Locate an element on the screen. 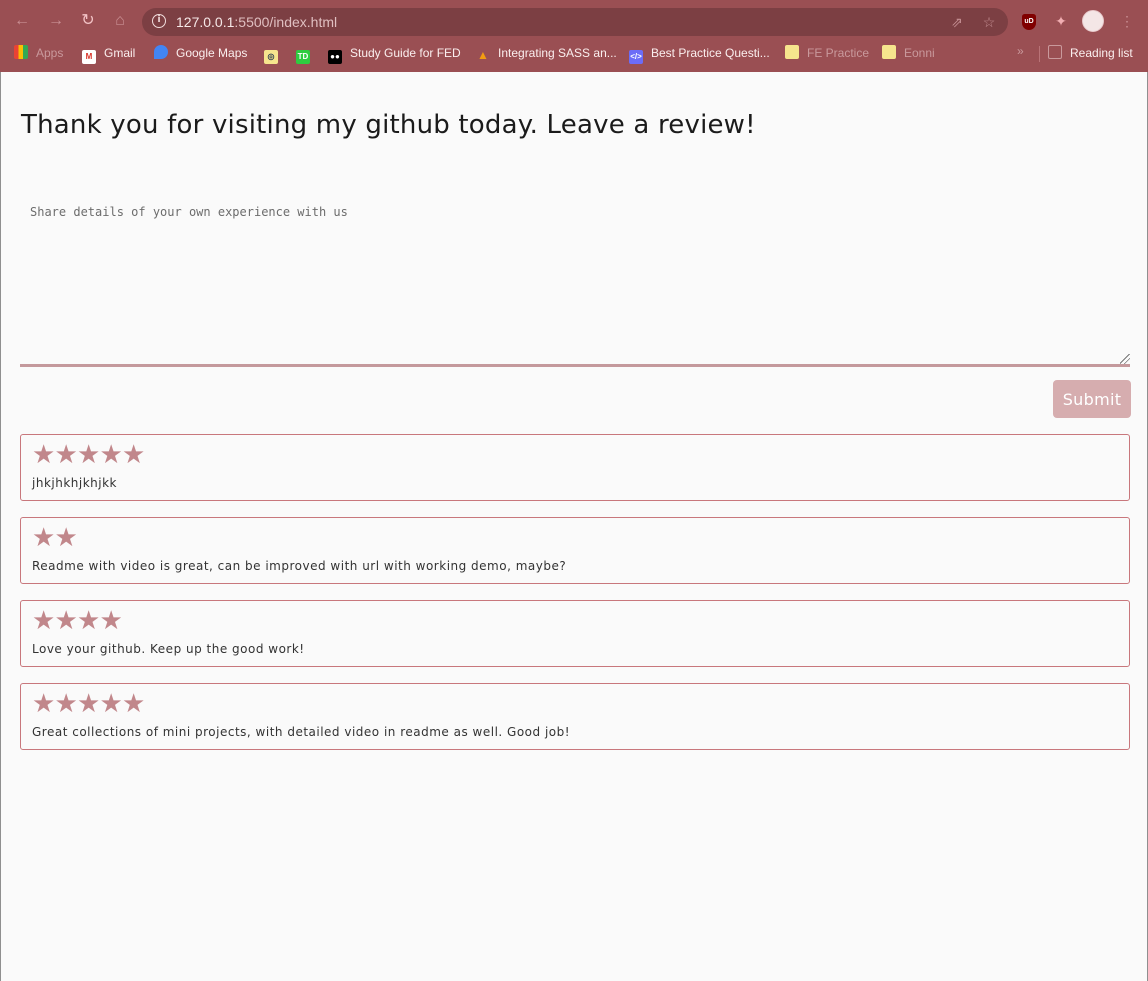 Image resolution: width=1148 pixels, height=981 pixels. gmail-icon: M is located at coordinates (89, 57).